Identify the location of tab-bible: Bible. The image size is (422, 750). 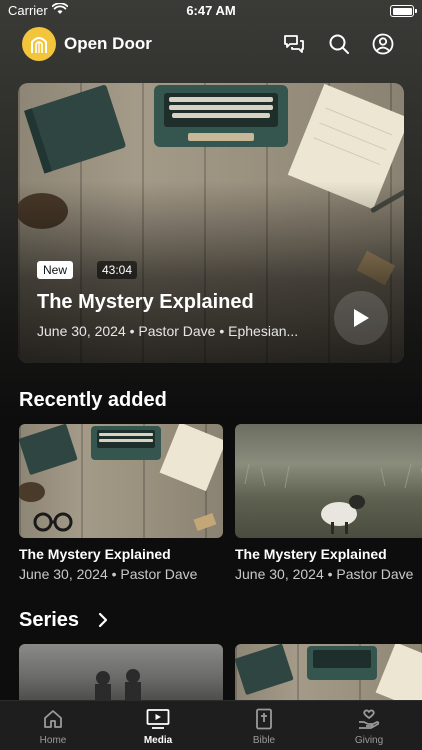
(264, 726).